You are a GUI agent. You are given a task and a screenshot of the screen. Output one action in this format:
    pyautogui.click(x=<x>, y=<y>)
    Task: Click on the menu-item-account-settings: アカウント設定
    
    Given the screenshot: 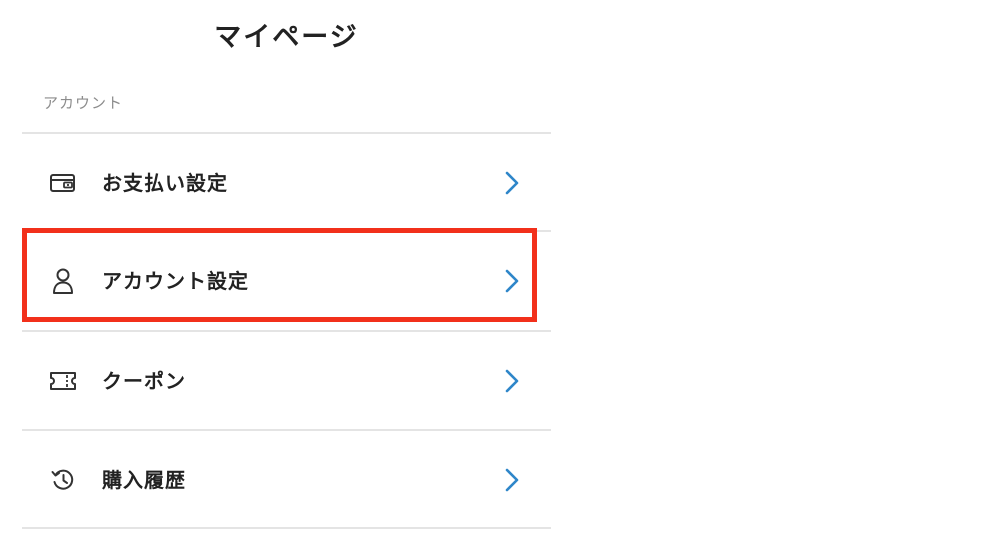 What is the action you would take?
    pyautogui.click(x=286, y=281)
    